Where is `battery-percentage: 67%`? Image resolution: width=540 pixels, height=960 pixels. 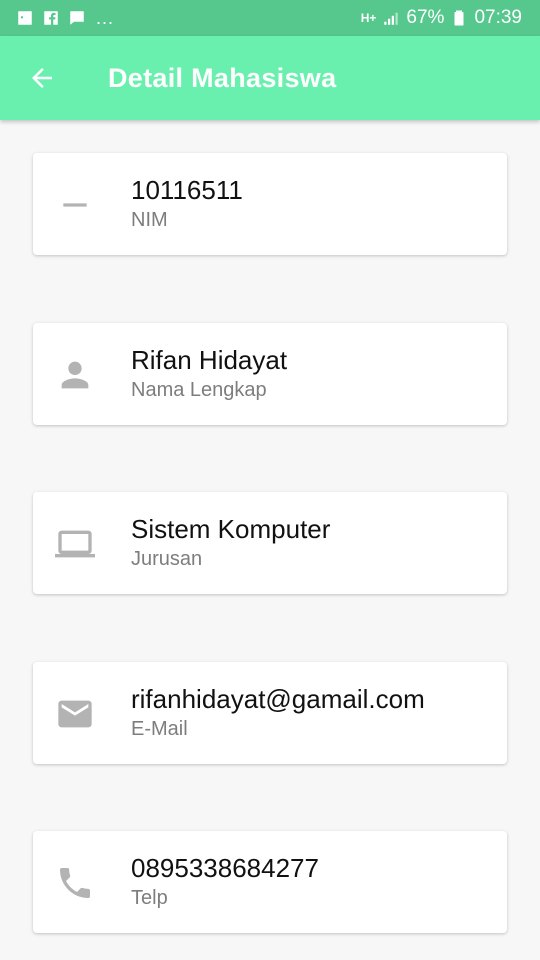
battery-percentage: 67% is located at coordinates (425, 17).